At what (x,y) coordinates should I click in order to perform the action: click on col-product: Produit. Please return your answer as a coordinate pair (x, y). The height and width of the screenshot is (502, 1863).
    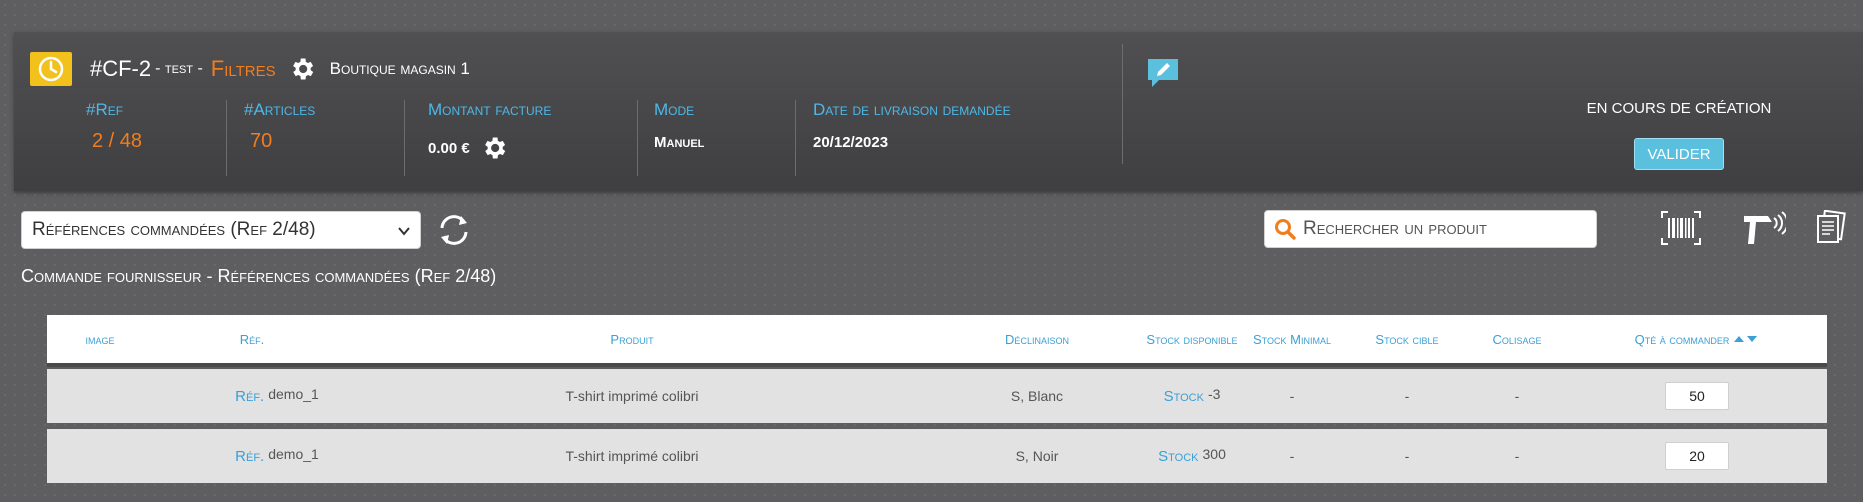
    Looking at the image, I should click on (632, 339).